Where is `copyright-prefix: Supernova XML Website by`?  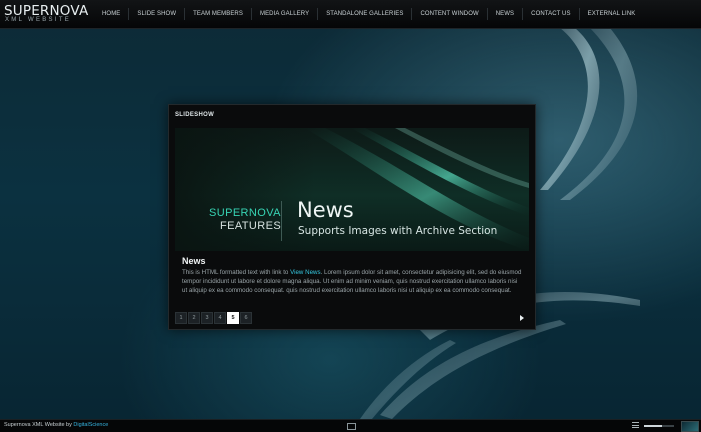
copyright-prefix: Supernova XML Website by is located at coordinates (39, 425).